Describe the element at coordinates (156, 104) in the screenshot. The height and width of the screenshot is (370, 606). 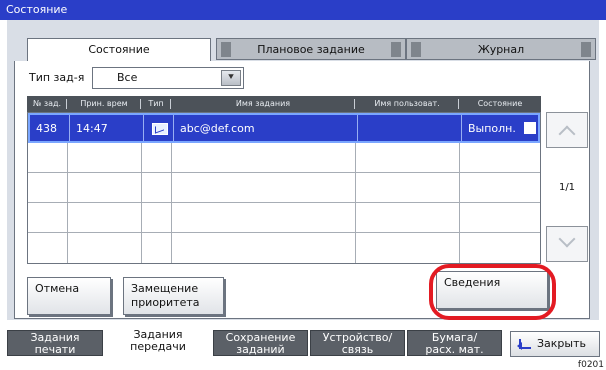
I see `col-type: Тип` at that location.